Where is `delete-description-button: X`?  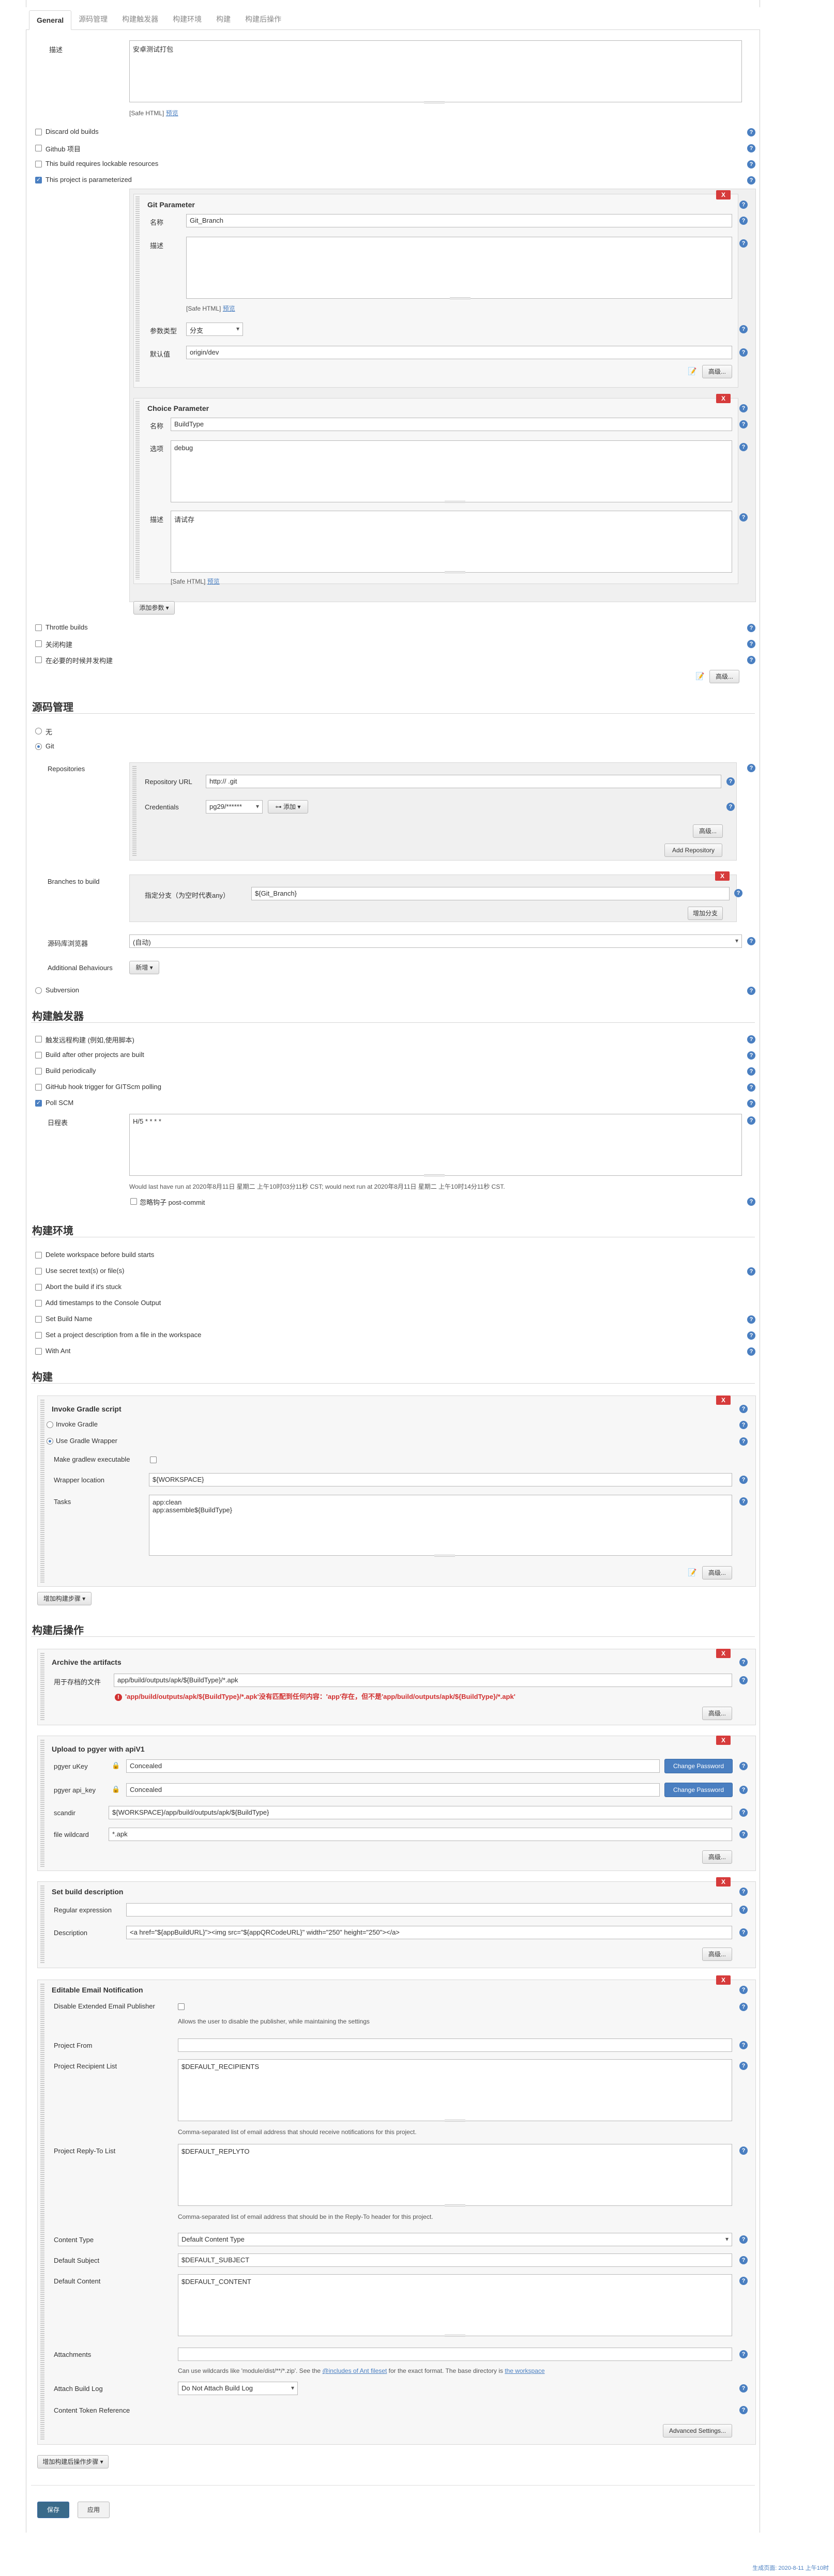 delete-description-button: X is located at coordinates (723, 1882).